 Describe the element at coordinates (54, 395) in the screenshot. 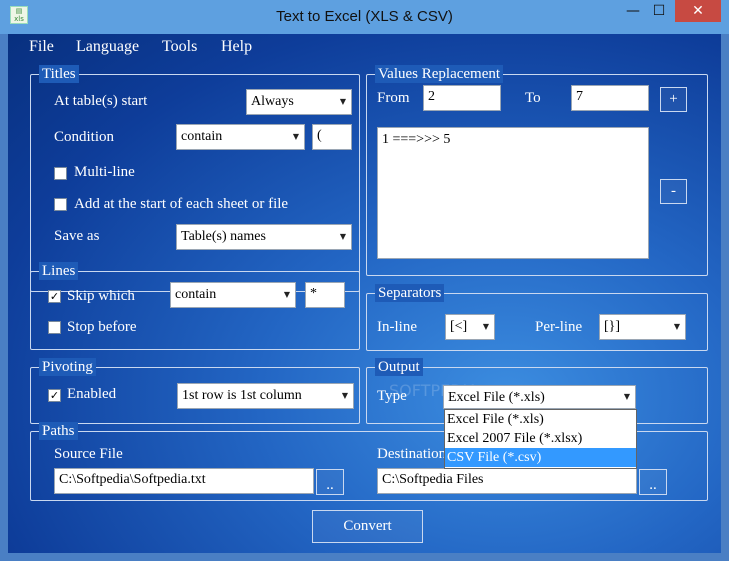

I see `pivoting-enabled-checkbox: ✓` at that location.